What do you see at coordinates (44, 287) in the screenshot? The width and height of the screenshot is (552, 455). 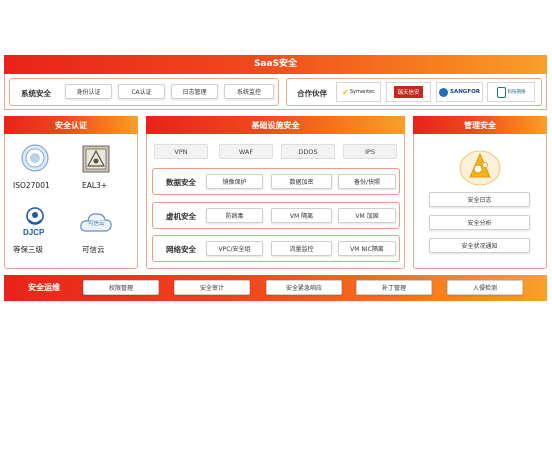 I see `ops-title: 安全运维` at bounding box center [44, 287].